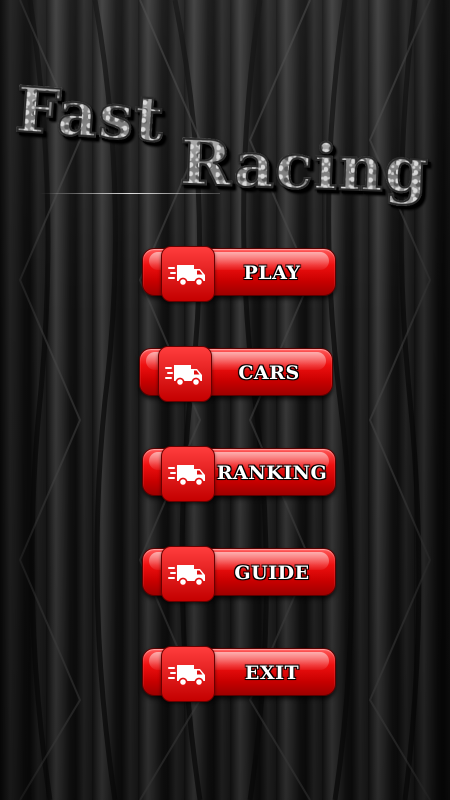 Image resolution: width=450 pixels, height=800 pixels. Describe the element at coordinates (239, 274) in the screenshot. I see `play-button: PLAY` at that location.